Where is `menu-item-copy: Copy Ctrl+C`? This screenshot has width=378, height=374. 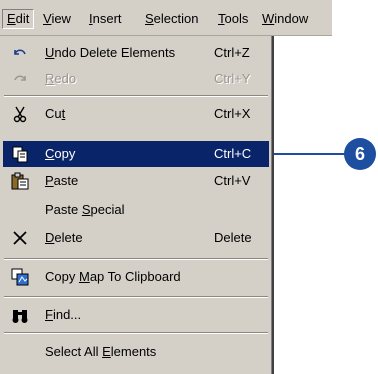
menu-item-copy: Copy Ctrl+C is located at coordinates (136, 154).